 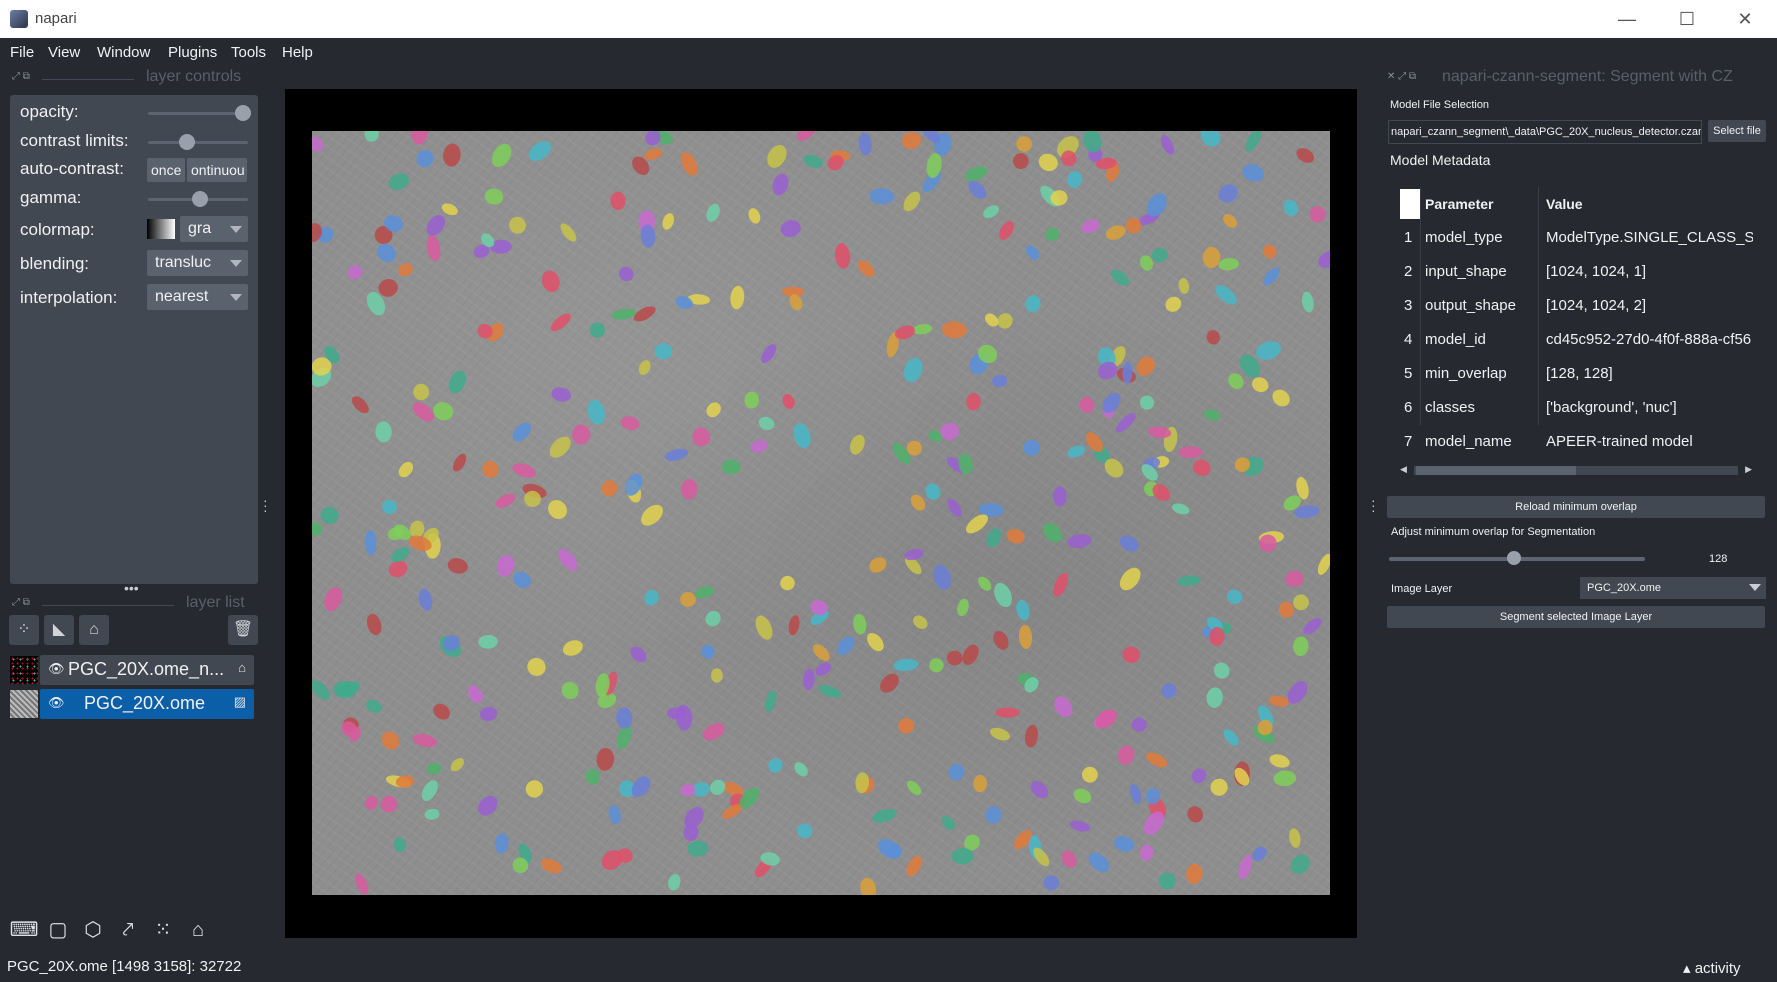 I want to click on layer-row-labels: 👁 PGC_20X.ome_n... ⌂, so click(x=132, y=670).